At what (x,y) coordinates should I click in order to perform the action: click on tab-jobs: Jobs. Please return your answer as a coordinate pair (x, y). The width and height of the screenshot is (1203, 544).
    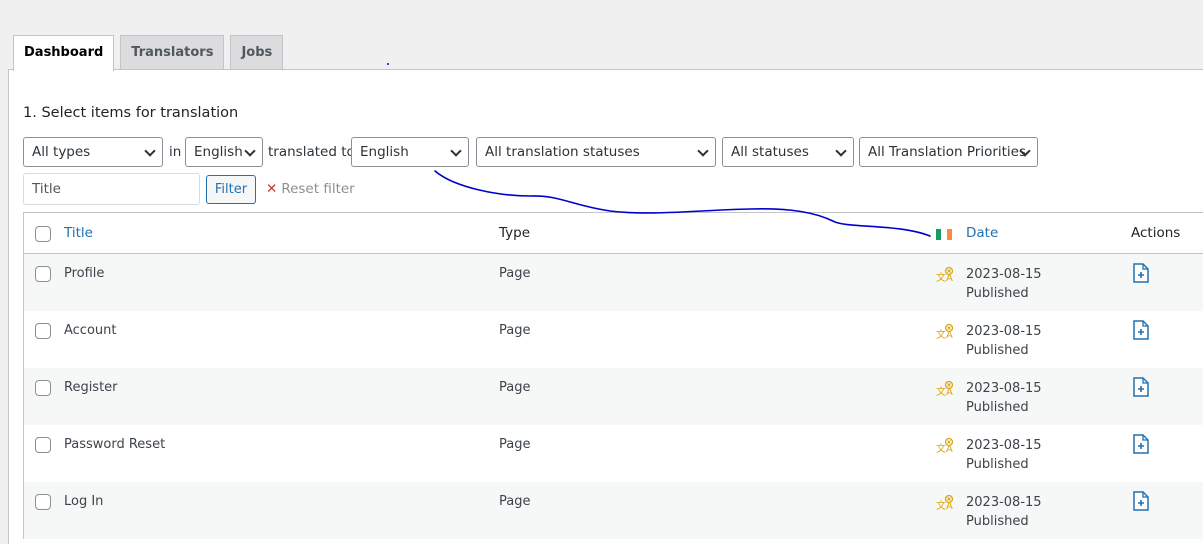
    Looking at the image, I should click on (257, 52).